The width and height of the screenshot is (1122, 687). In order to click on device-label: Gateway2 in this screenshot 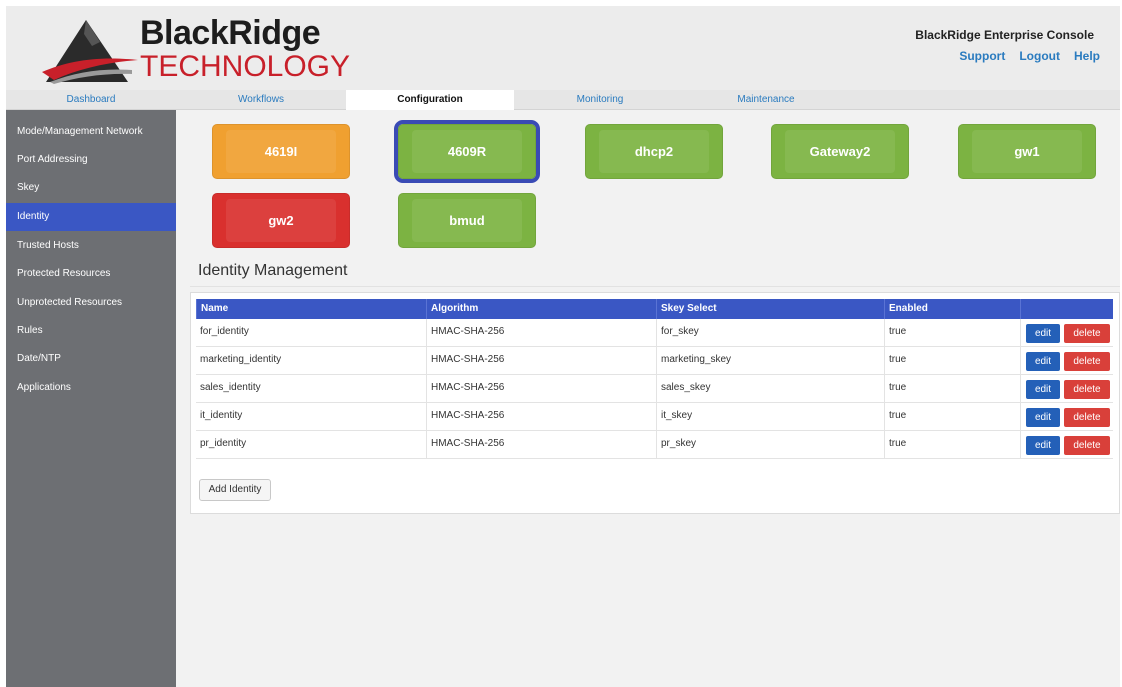, I will do `click(840, 151)`.